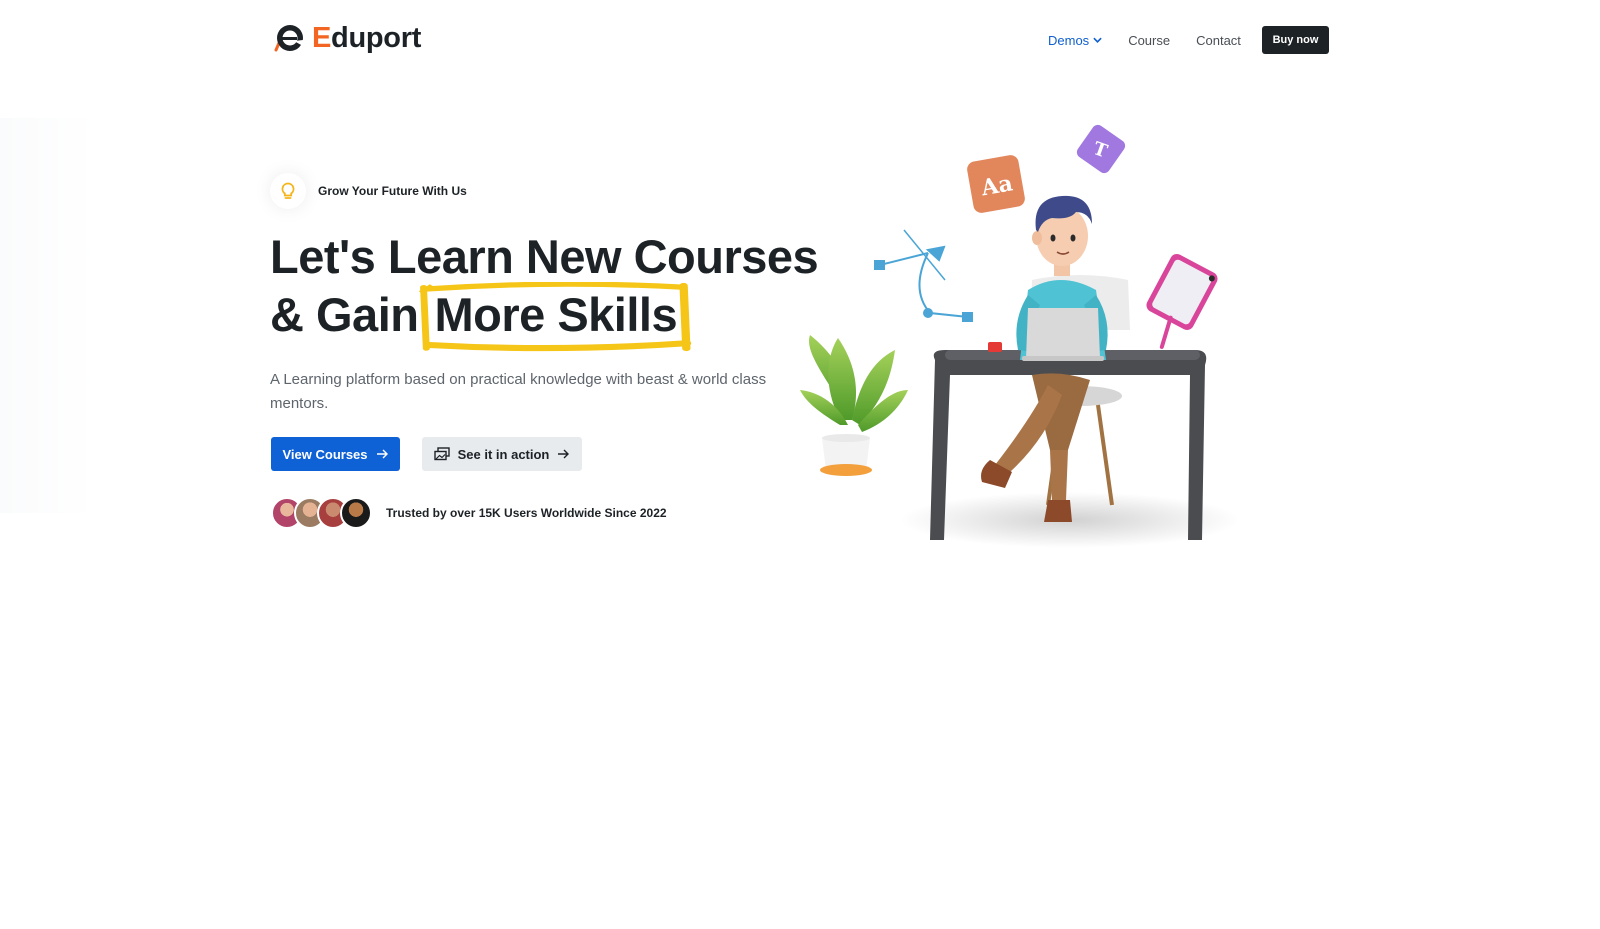  What do you see at coordinates (995, 347) in the screenshot?
I see `cup-icon` at bounding box center [995, 347].